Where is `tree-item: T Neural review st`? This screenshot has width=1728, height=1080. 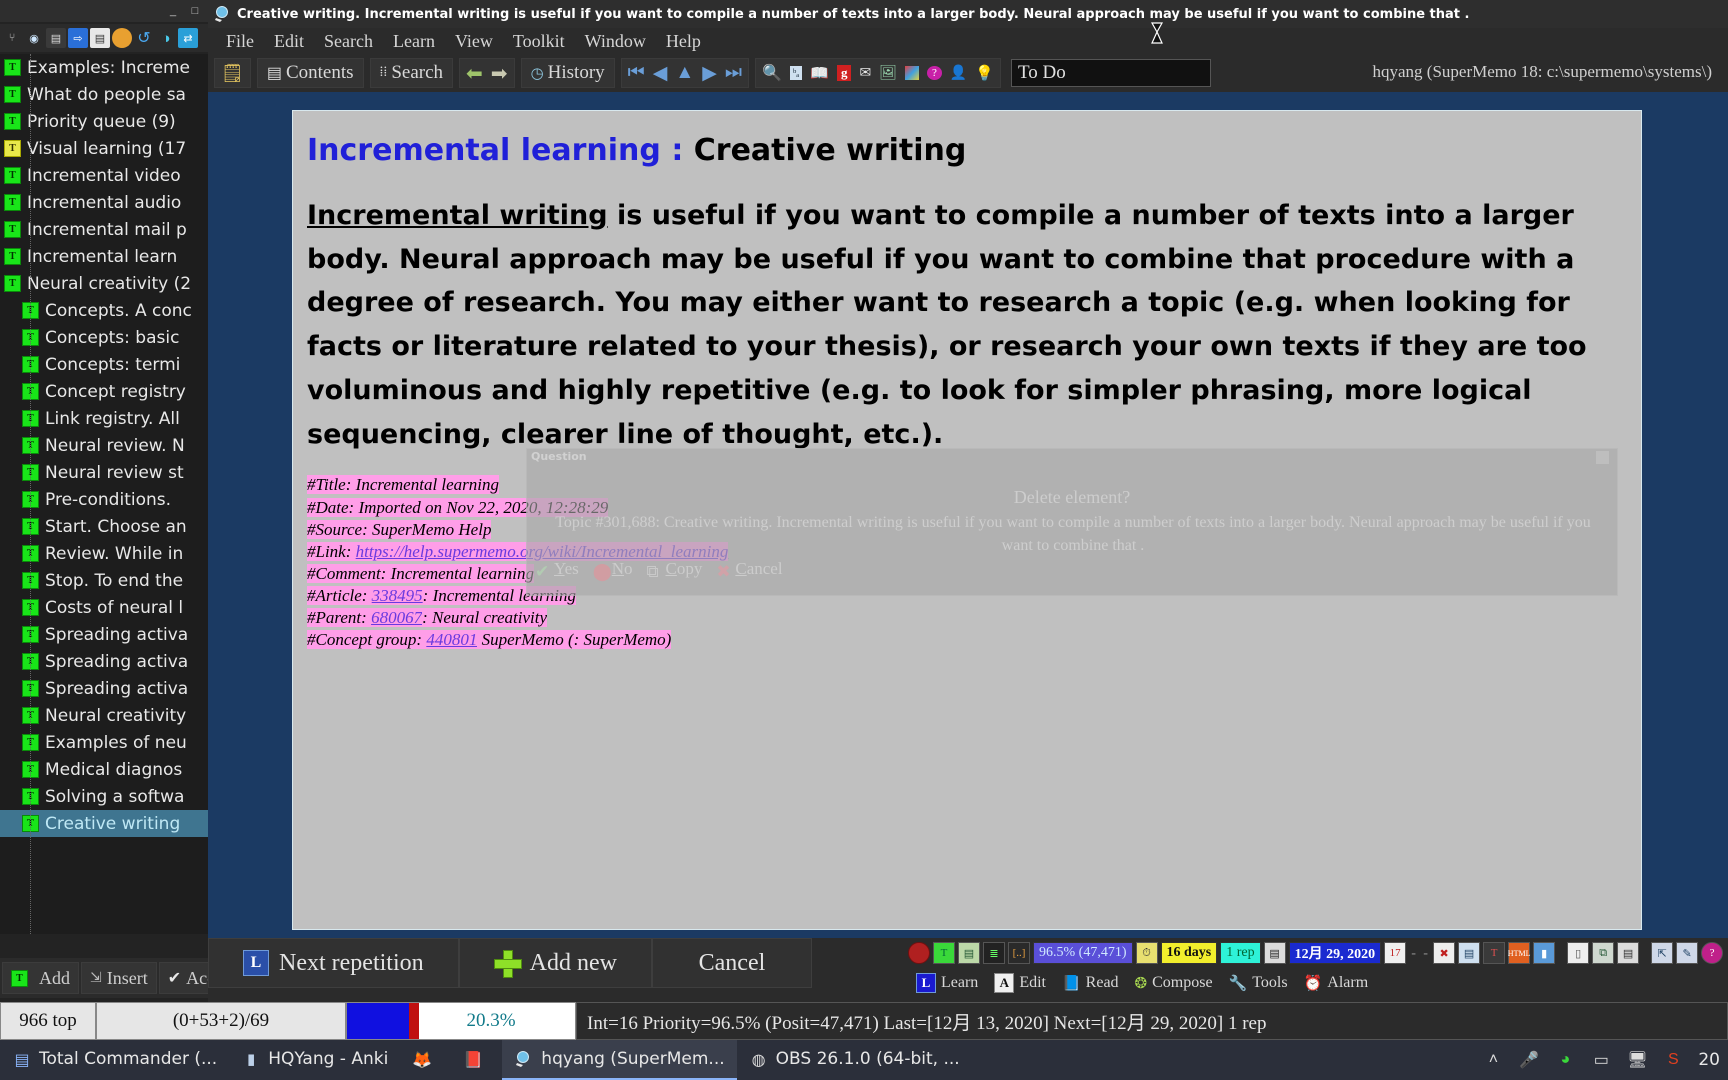 tree-item: T Neural review st is located at coordinates (114, 472).